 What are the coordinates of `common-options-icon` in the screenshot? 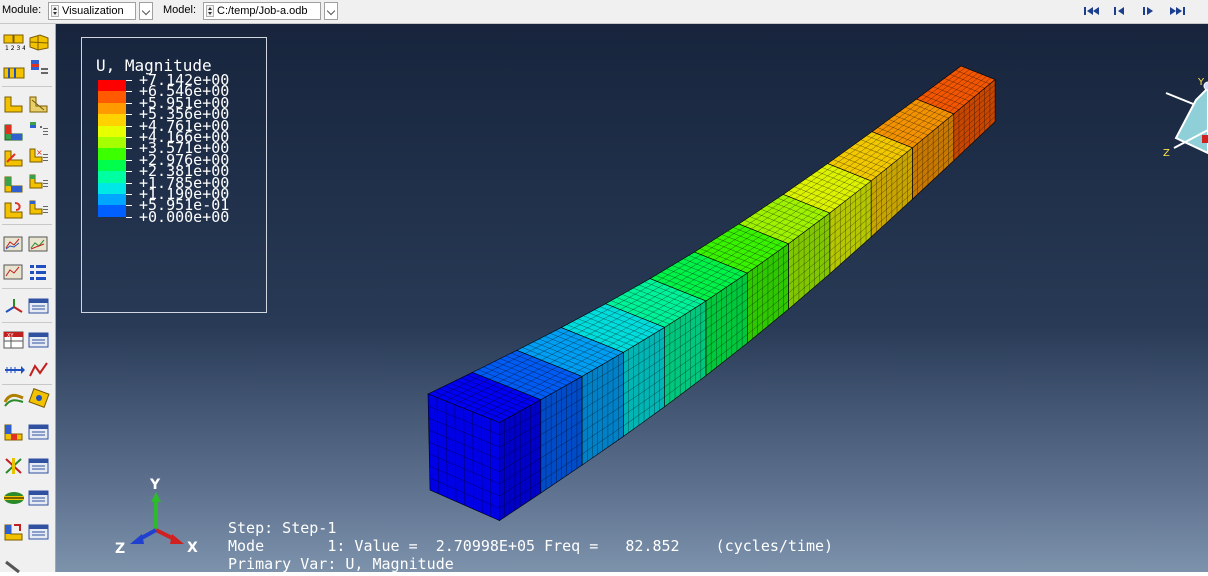 It's located at (39, 104).